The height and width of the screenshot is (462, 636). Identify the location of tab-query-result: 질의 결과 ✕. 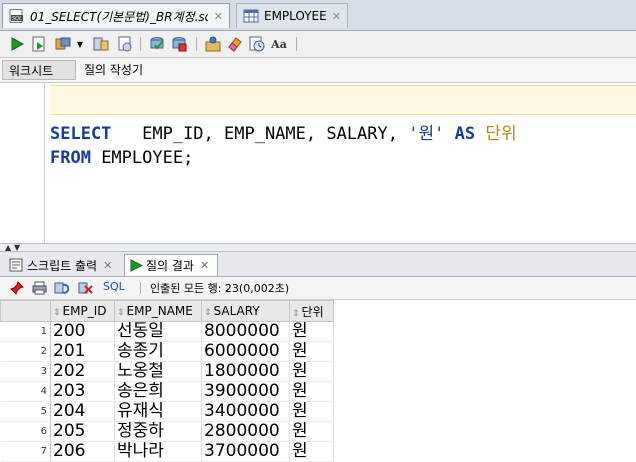
(171, 265).